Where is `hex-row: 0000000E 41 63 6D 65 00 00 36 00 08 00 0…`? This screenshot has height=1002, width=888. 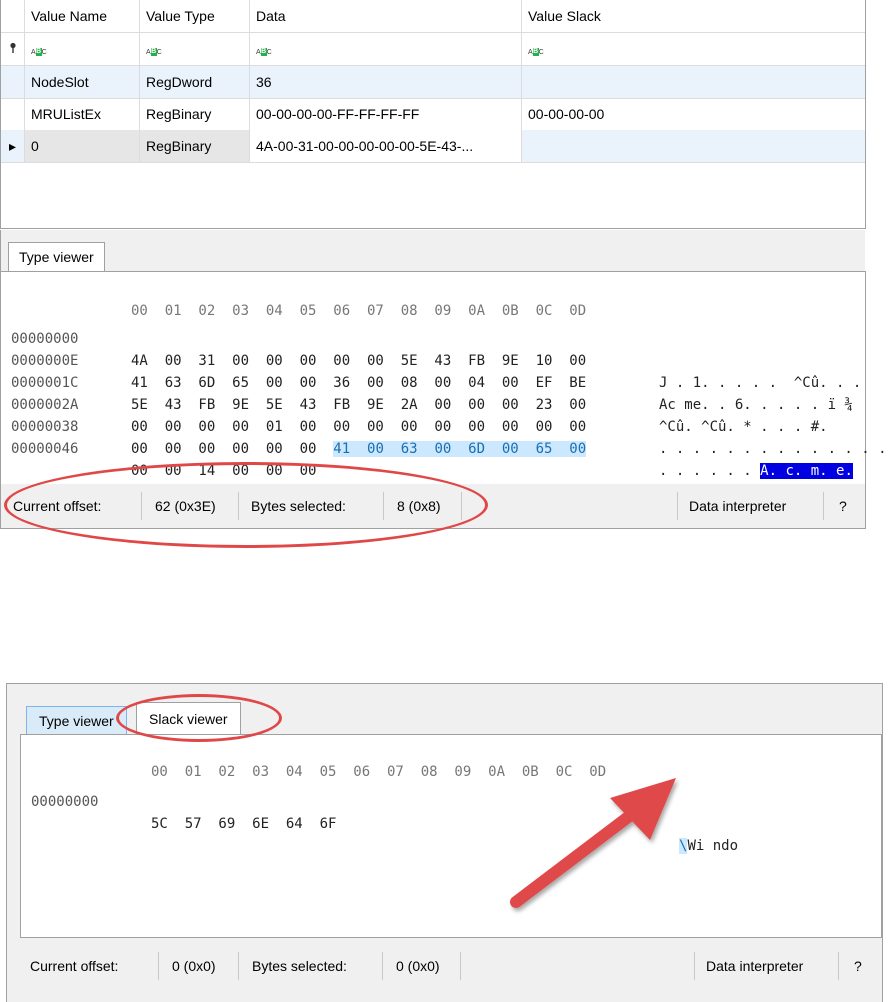 hex-row: 0000000E 41 63 6D 65 00 00 36 00 08 00 0… is located at coordinates (432, 383).